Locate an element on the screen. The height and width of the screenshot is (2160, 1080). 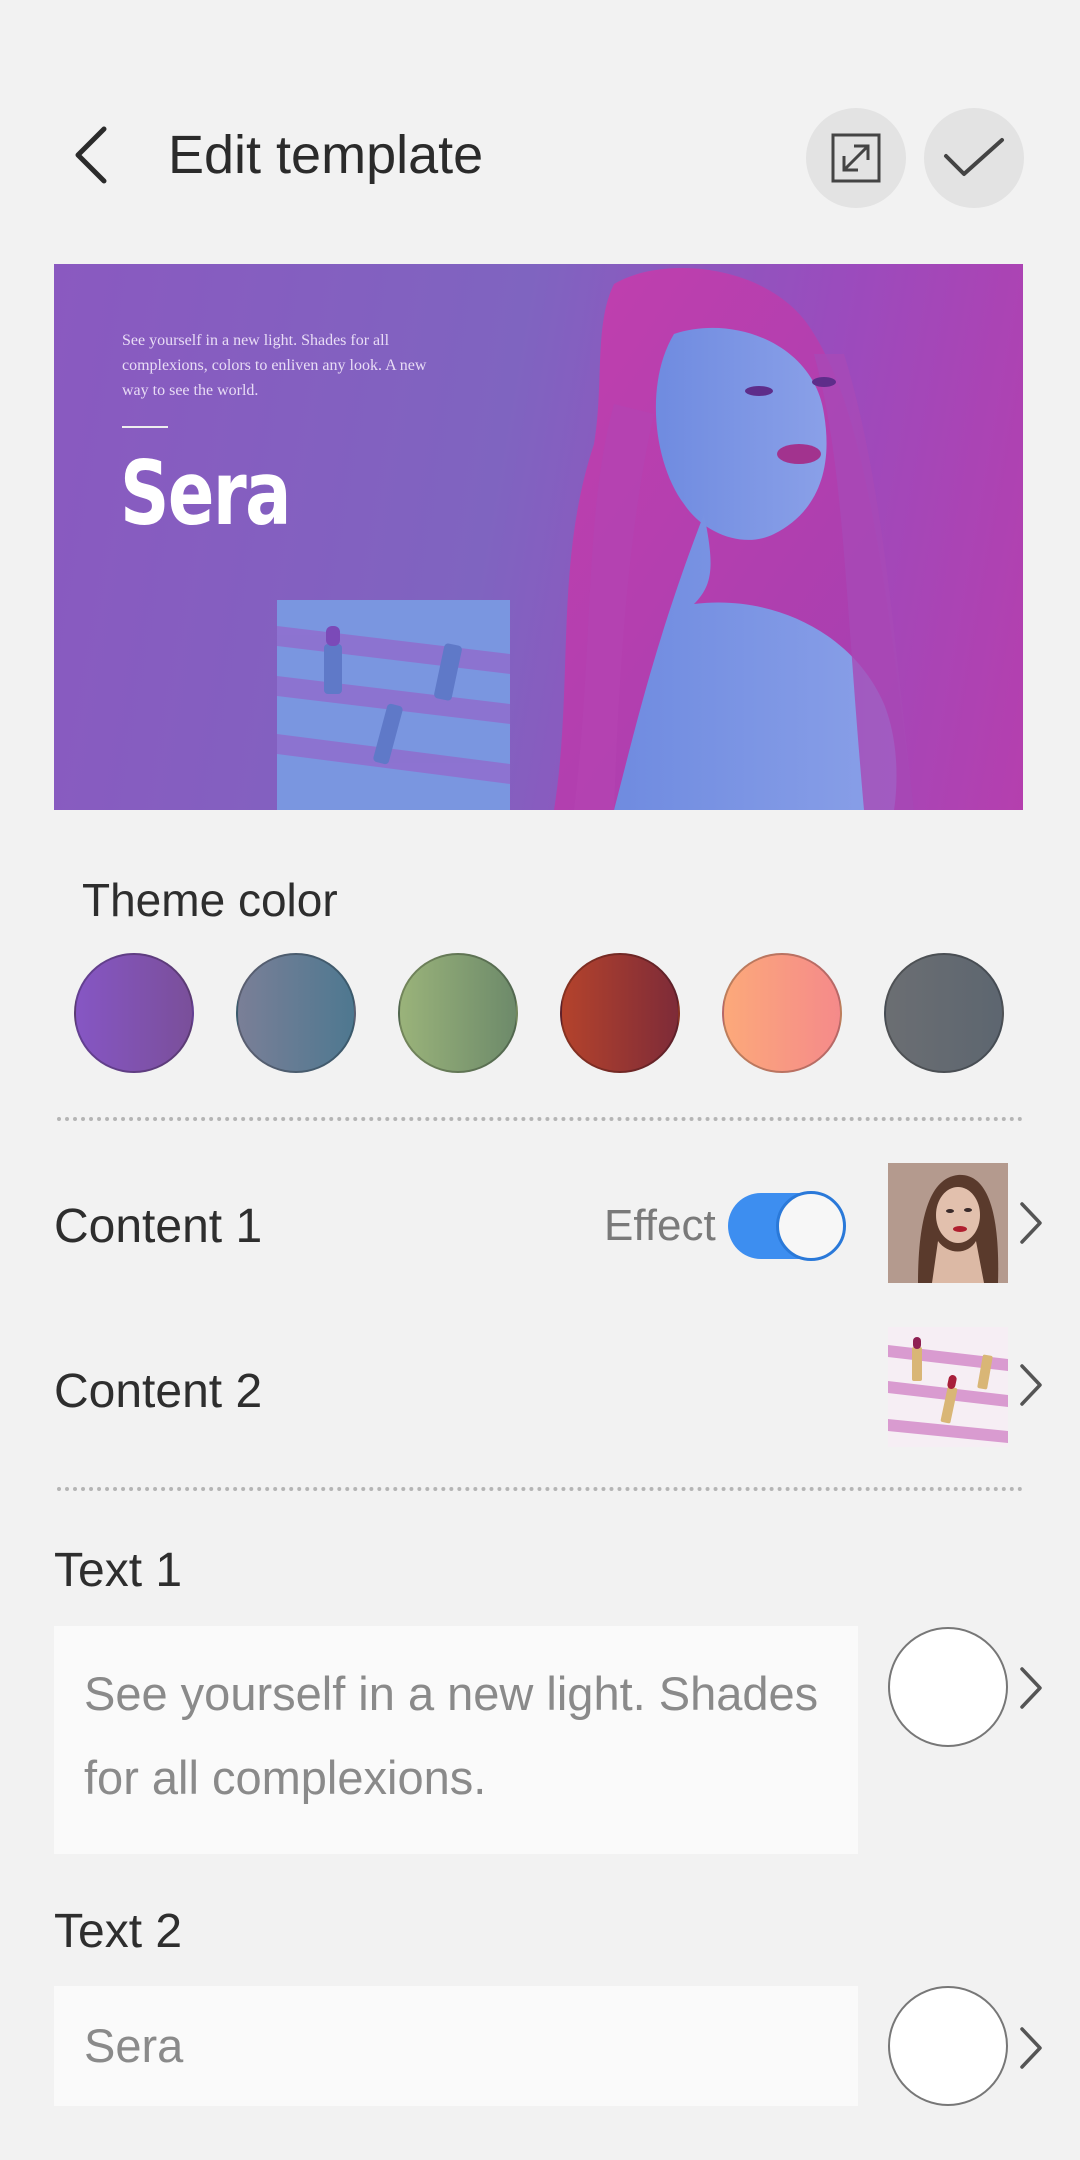
portrait-thumbnail is located at coordinates (948, 1223).